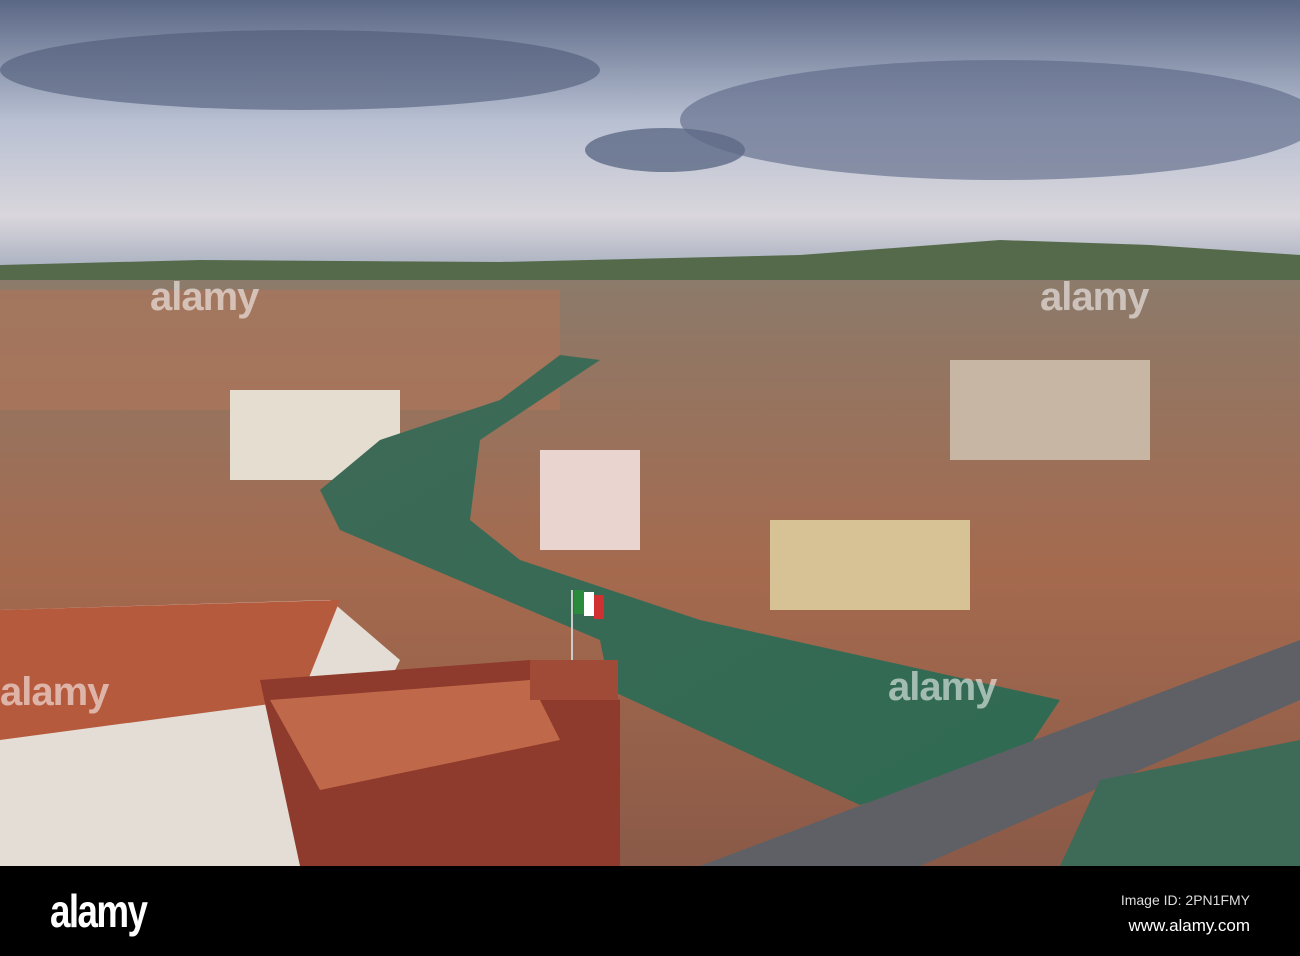 This screenshot has height=956, width=1300. I want to click on footer-bar: alamy Image ID: 2PN1FMY www.alamy.com, so click(650, 911).